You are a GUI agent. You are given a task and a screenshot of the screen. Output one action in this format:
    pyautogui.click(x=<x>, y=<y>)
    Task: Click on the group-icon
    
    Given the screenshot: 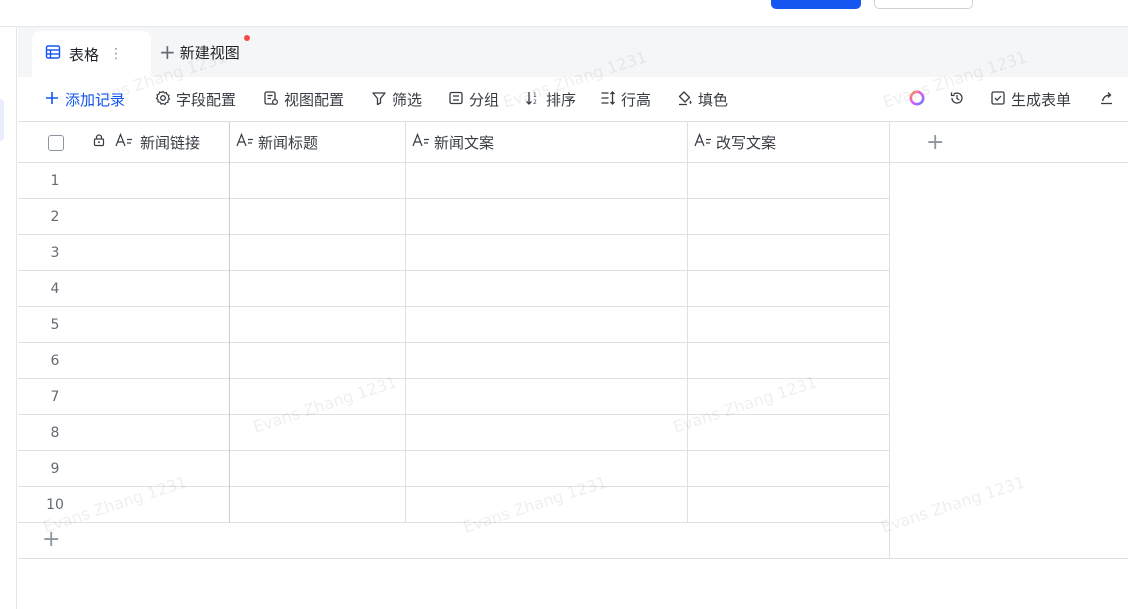 What is the action you would take?
    pyautogui.click(x=458, y=100)
    